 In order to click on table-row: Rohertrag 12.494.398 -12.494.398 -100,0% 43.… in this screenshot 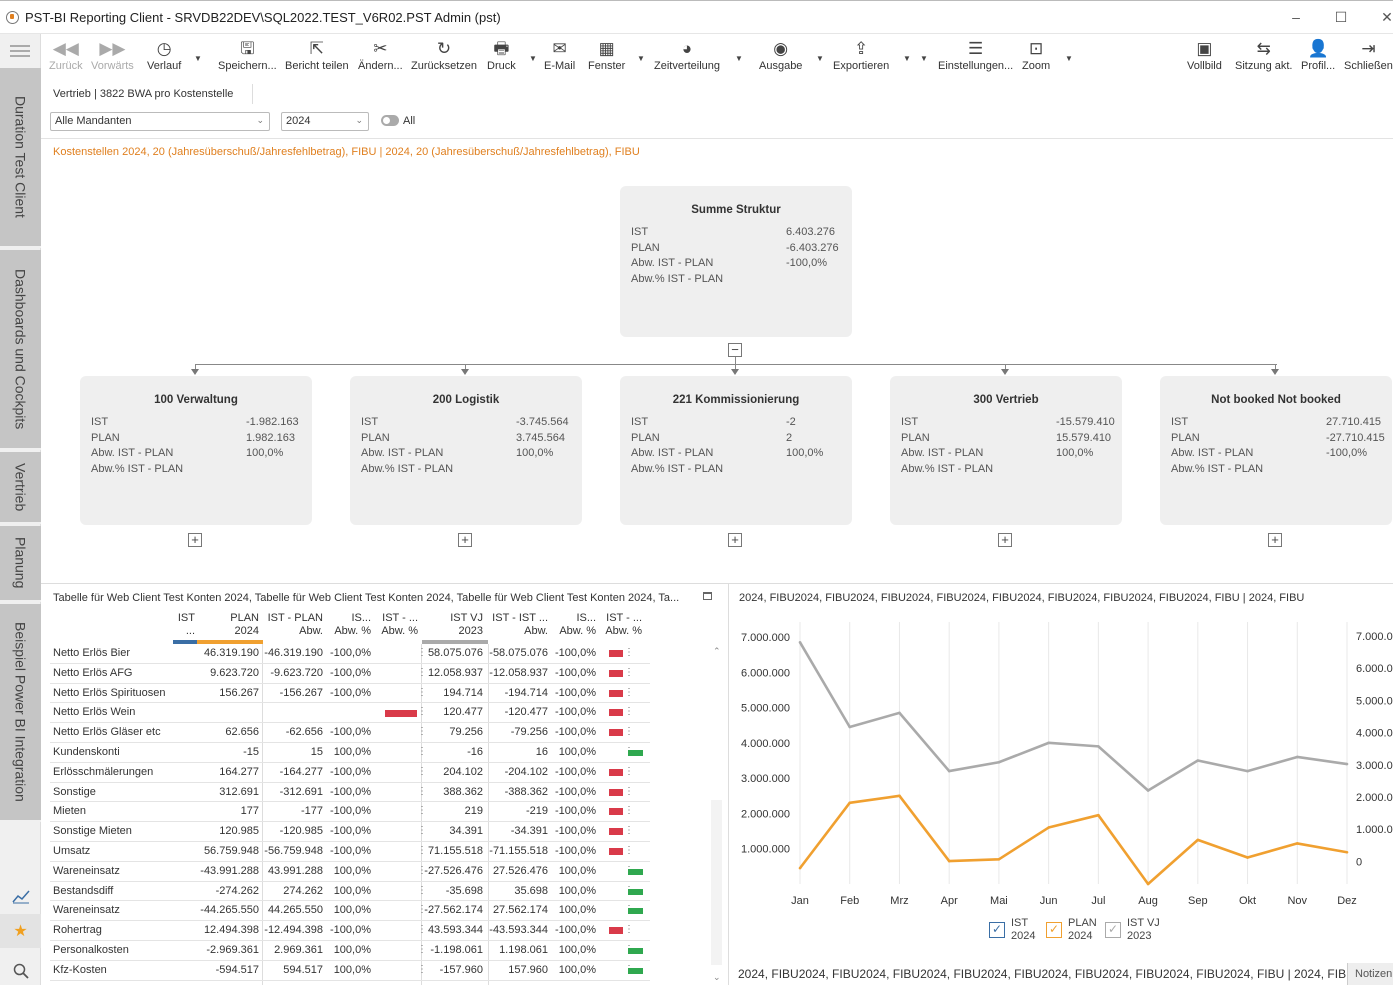, I will do `click(350, 931)`.